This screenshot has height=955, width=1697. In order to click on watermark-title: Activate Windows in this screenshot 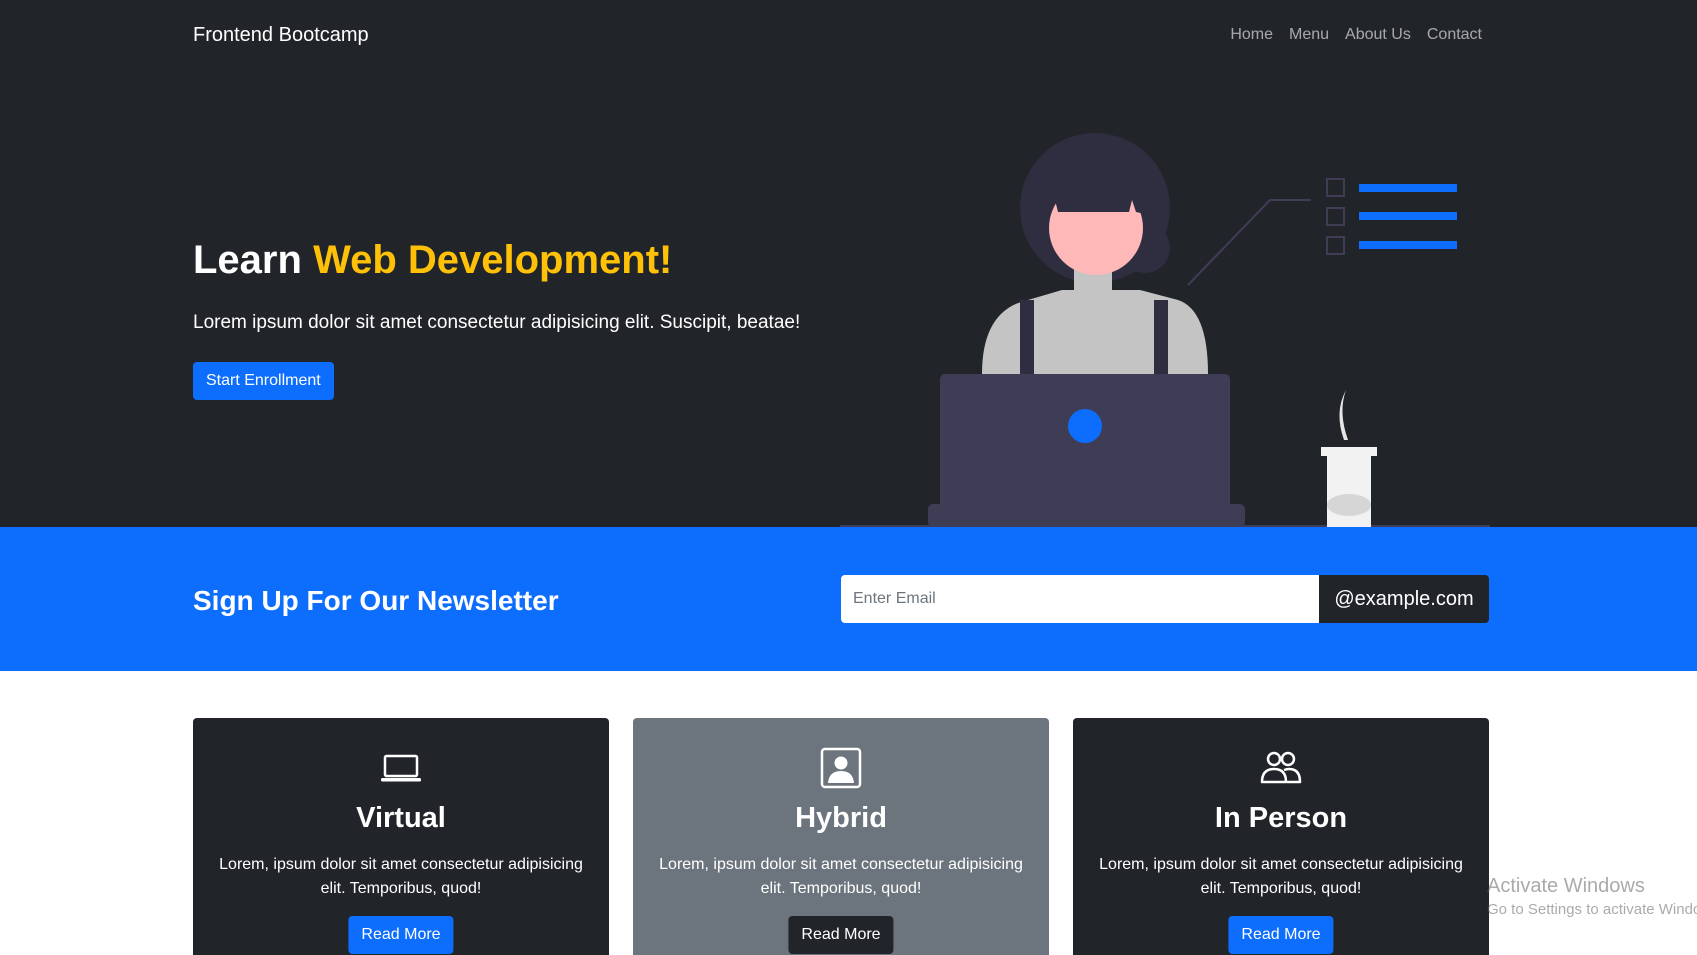, I will do `click(1566, 886)`.